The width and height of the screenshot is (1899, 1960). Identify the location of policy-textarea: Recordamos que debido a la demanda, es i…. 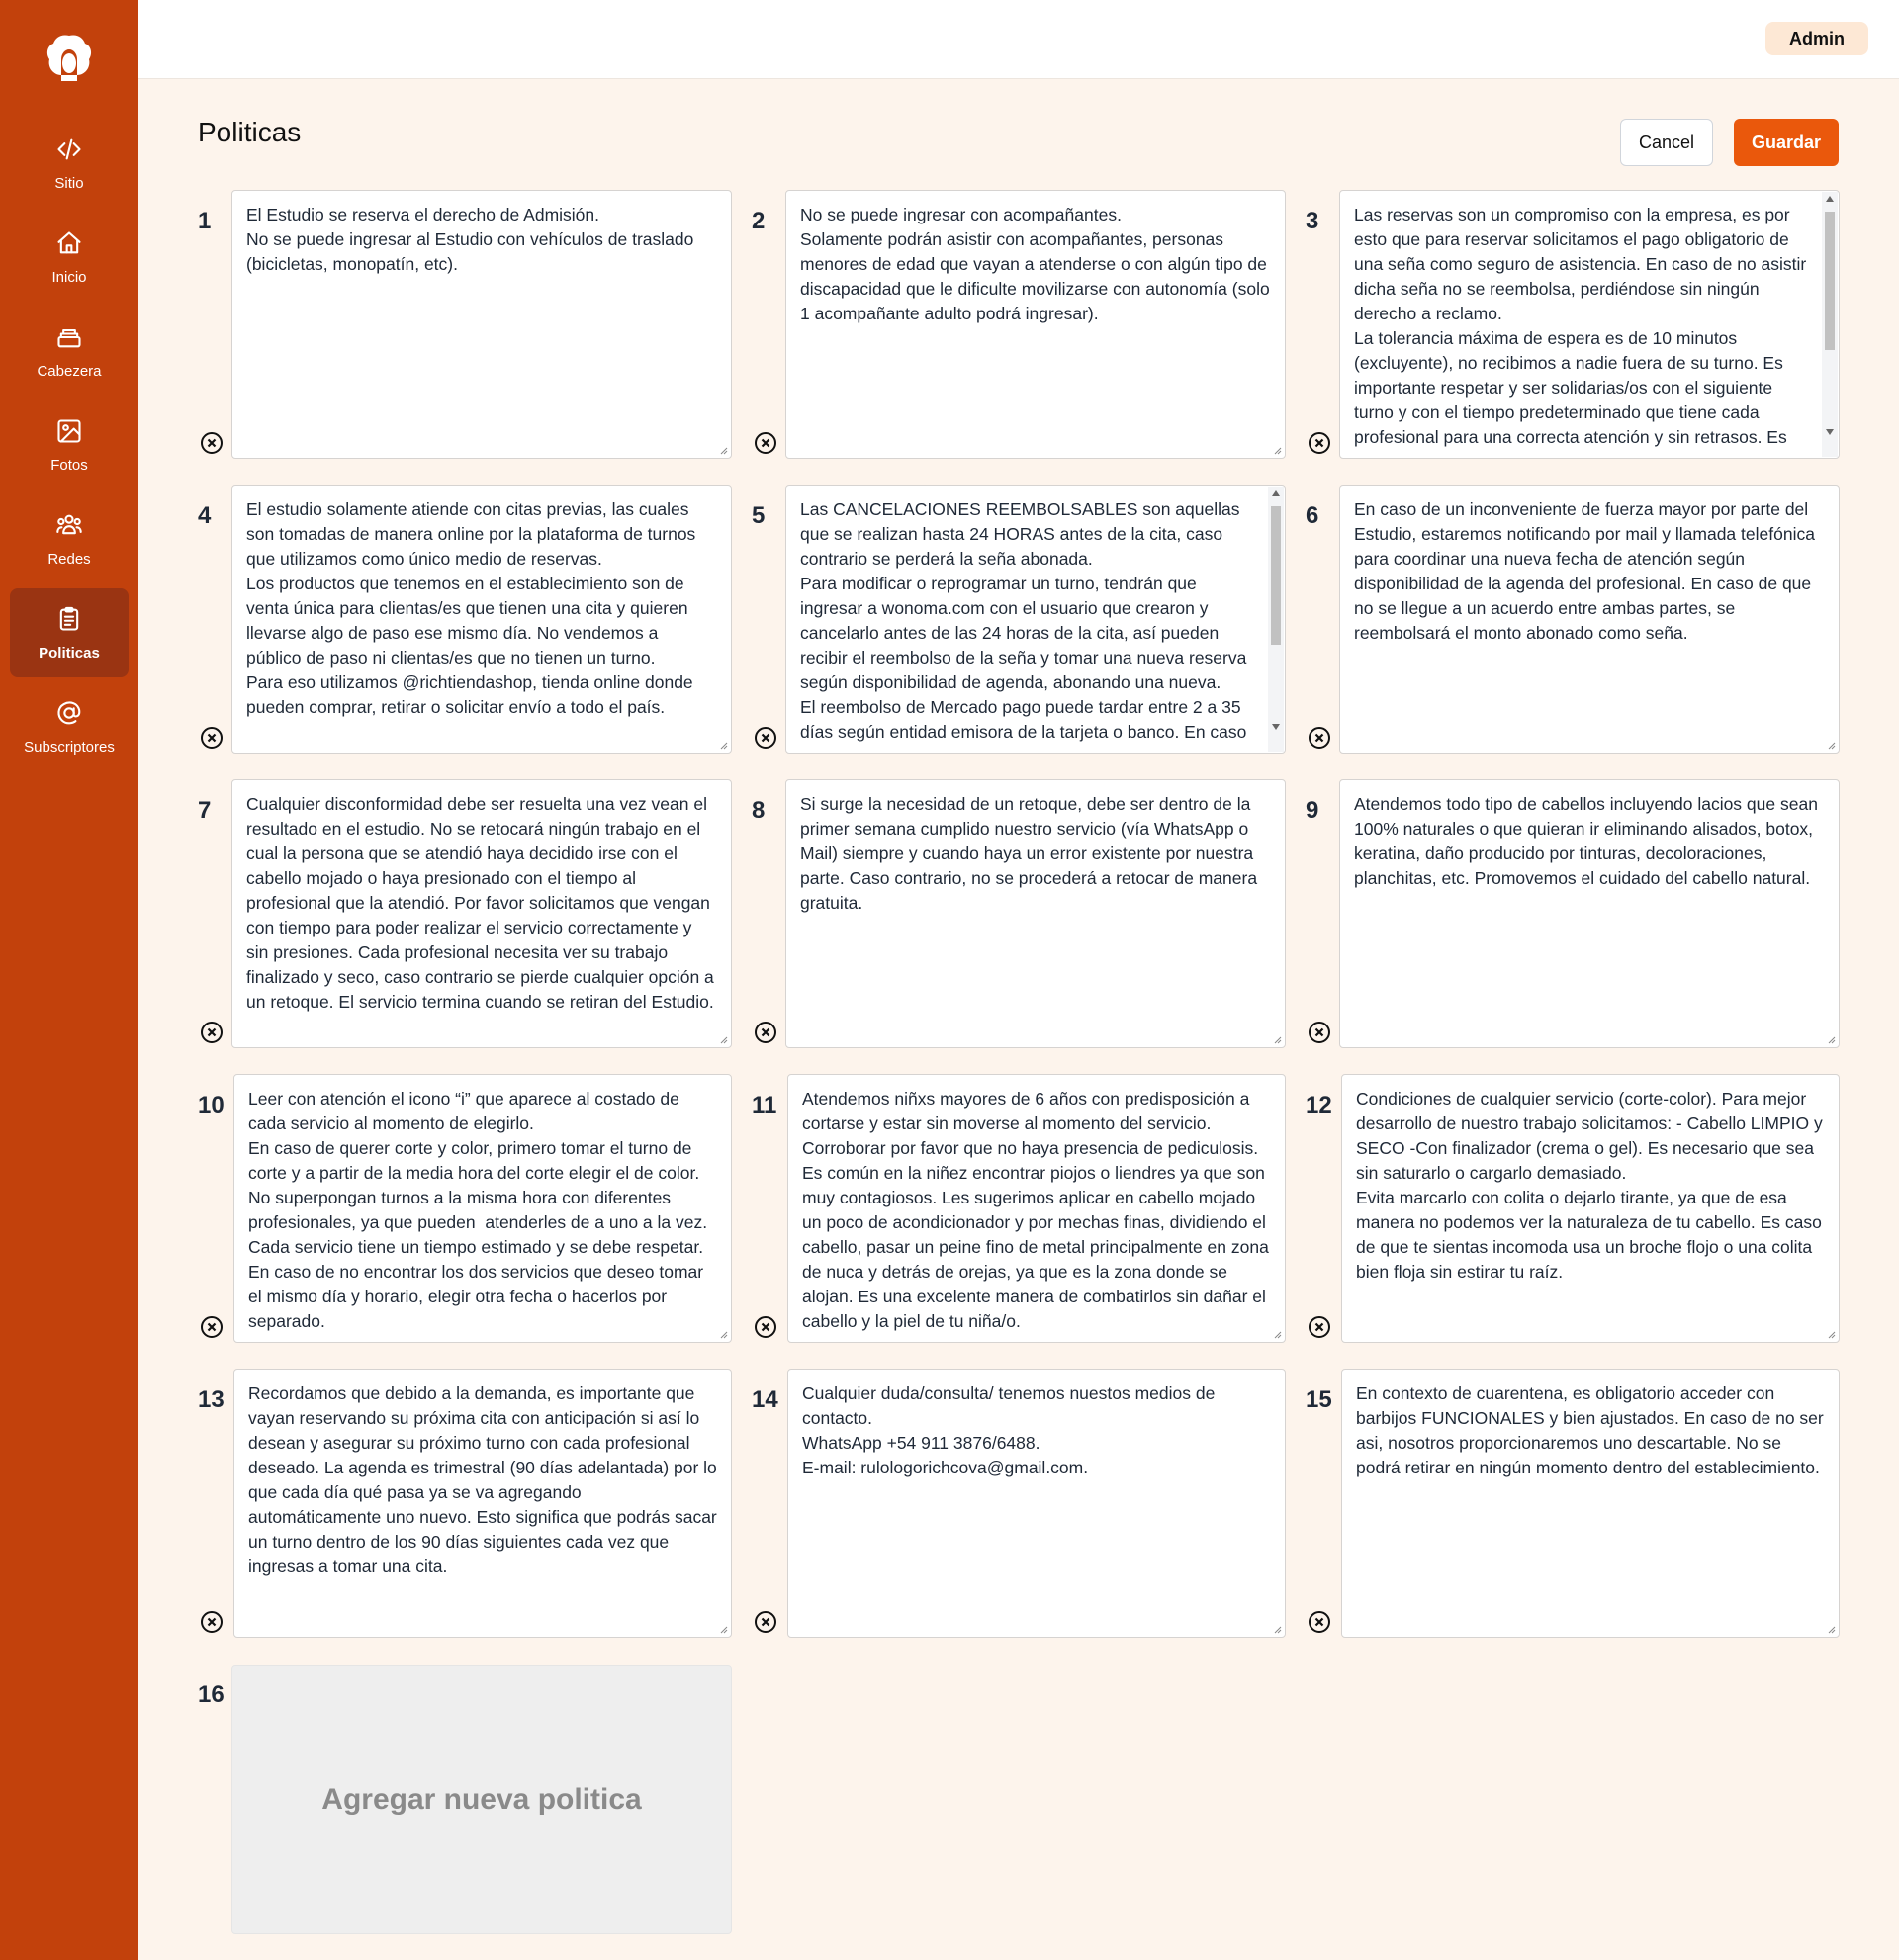
(482, 1504).